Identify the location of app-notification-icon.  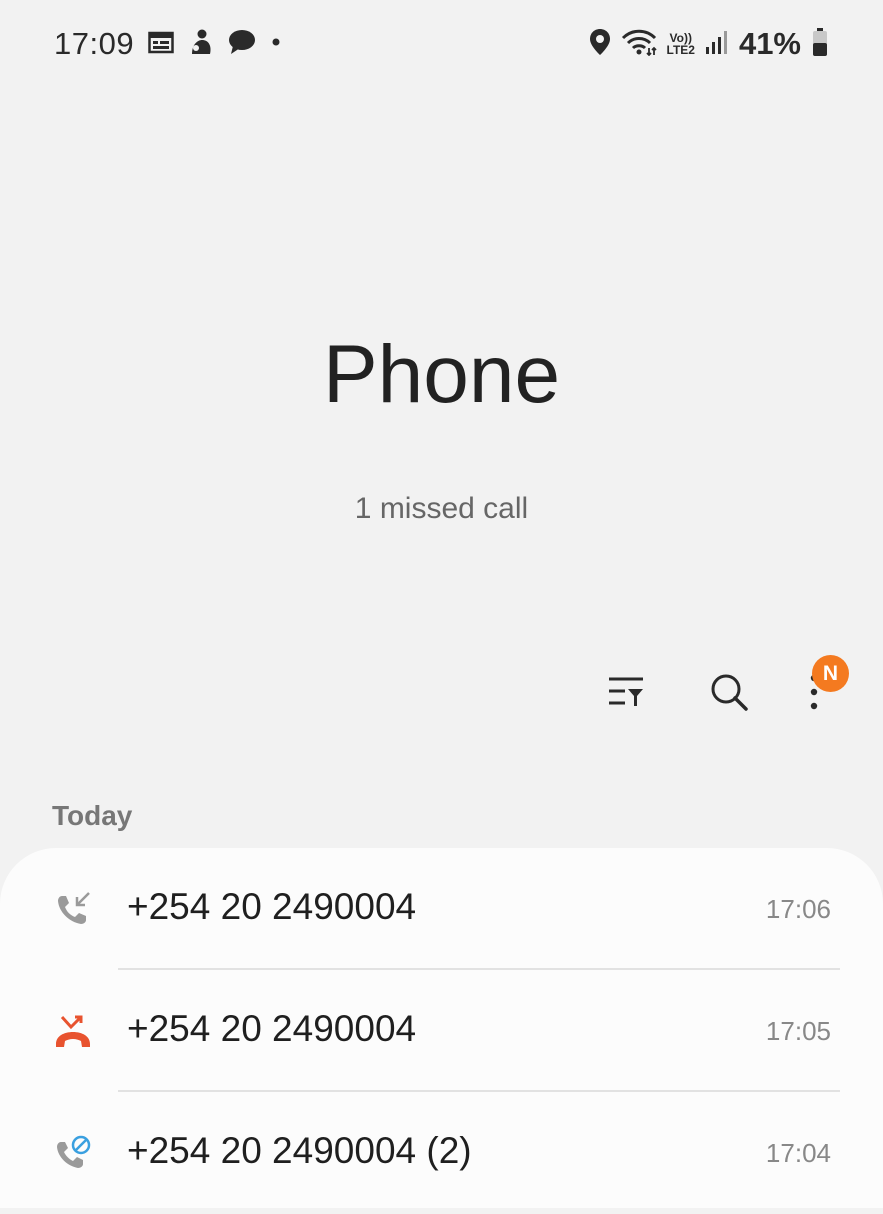
(201, 44).